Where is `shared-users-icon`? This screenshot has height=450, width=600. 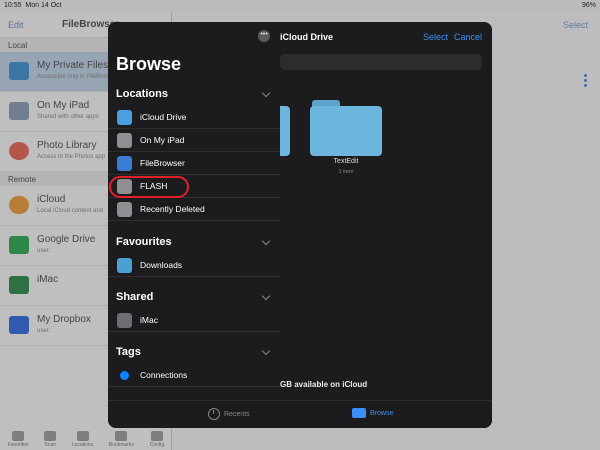 shared-users-icon is located at coordinates (124, 320).